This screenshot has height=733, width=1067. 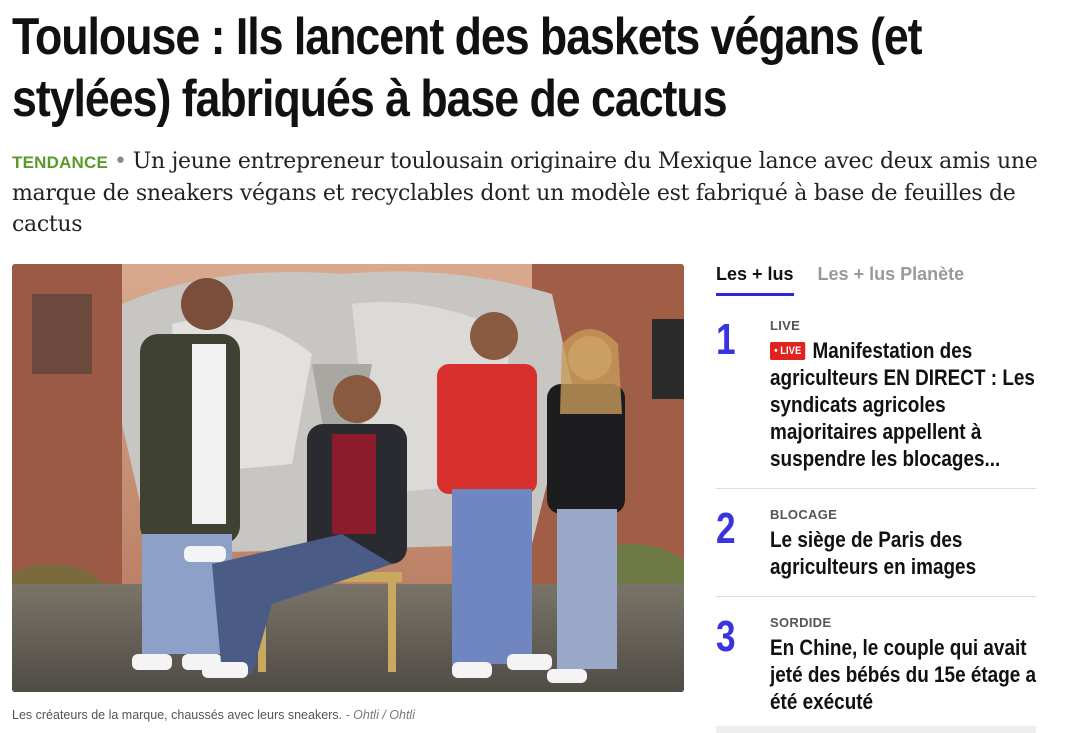 What do you see at coordinates (804, 514) in the screenshot?
I see `item-kicker: BLOCAGE` at bounding box center [804, 514].